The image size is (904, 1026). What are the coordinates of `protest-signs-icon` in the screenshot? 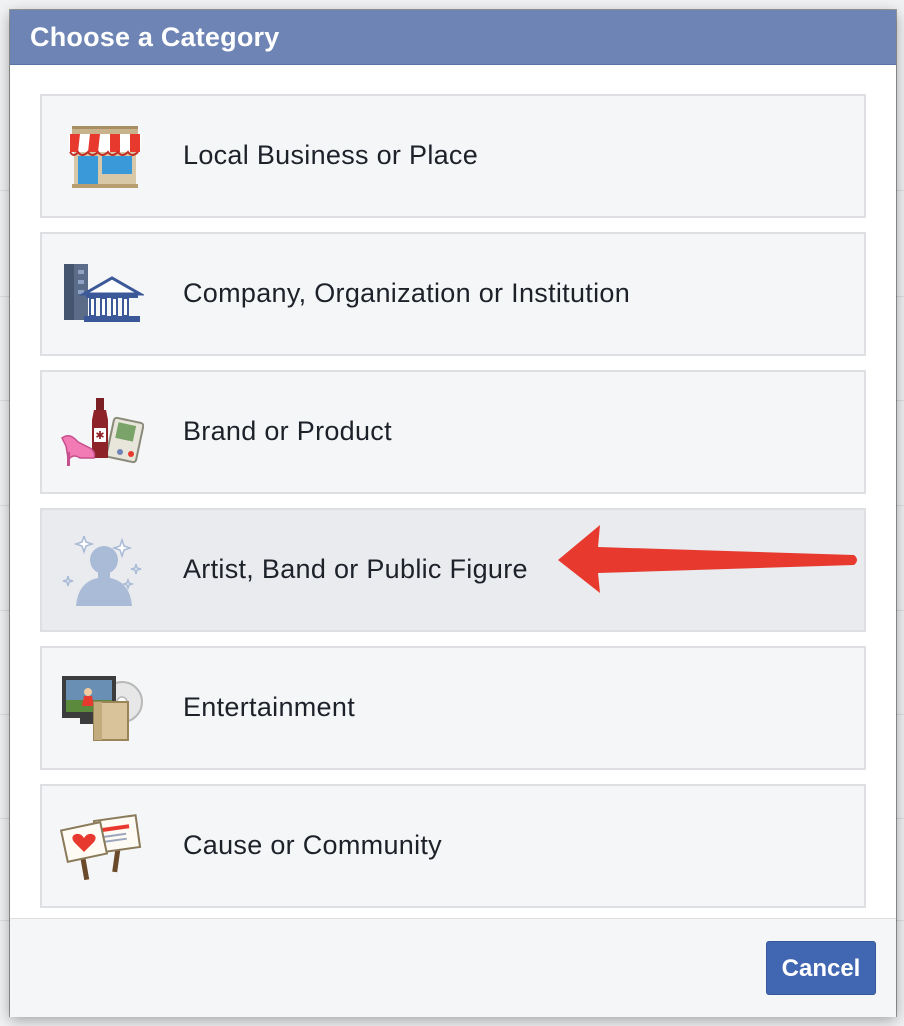 It's located at (101, 847).